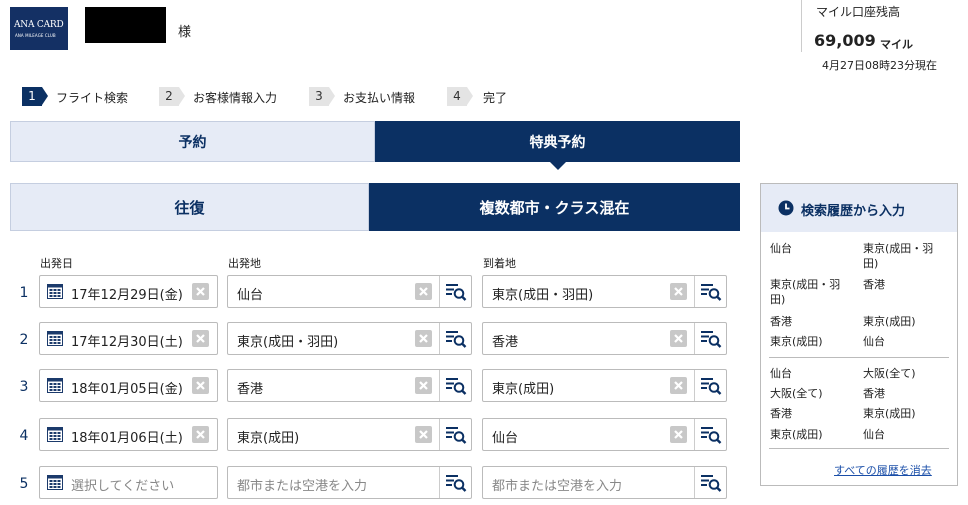  I want to click on mile-balance-value: 69,009, so click(845, 40).